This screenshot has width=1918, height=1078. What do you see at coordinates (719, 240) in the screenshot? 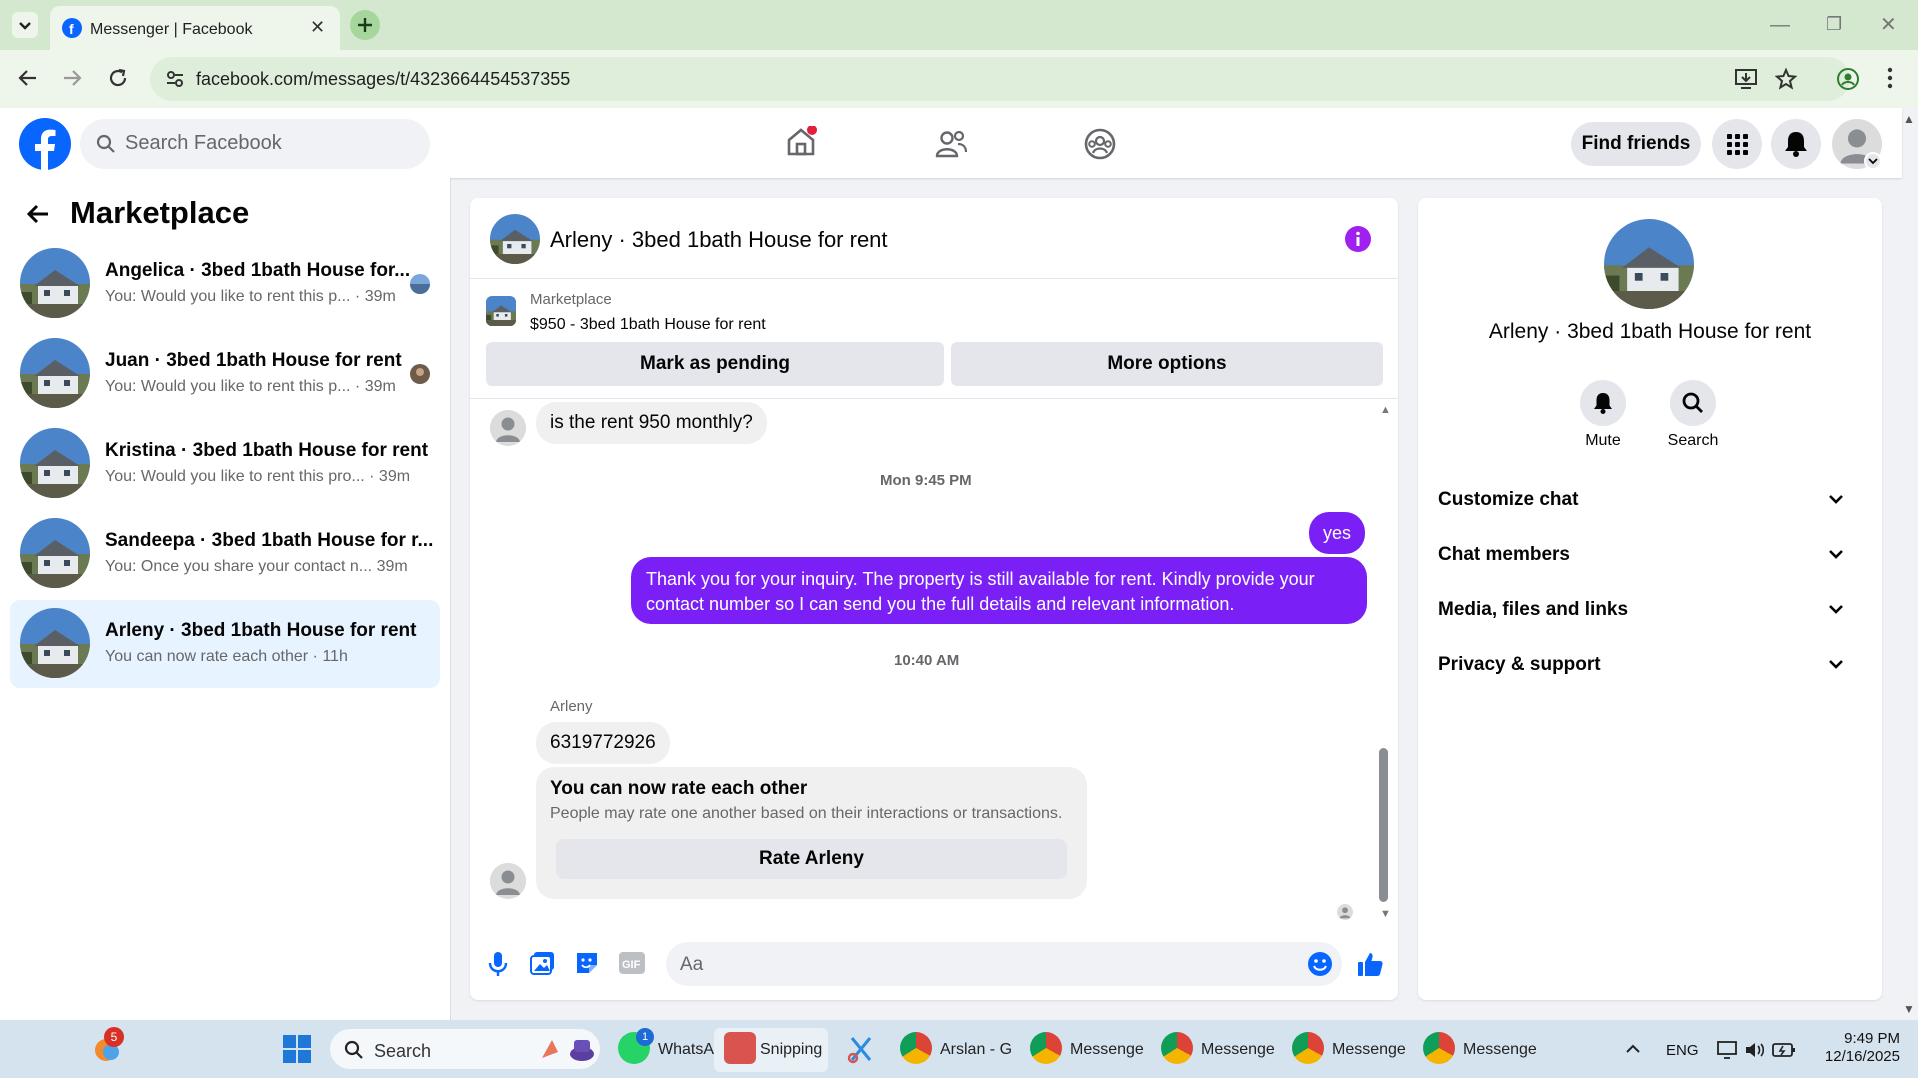
I see `chat-title: Arleny · 3bed 1bath House for rent` at bounding box center [719, 240].